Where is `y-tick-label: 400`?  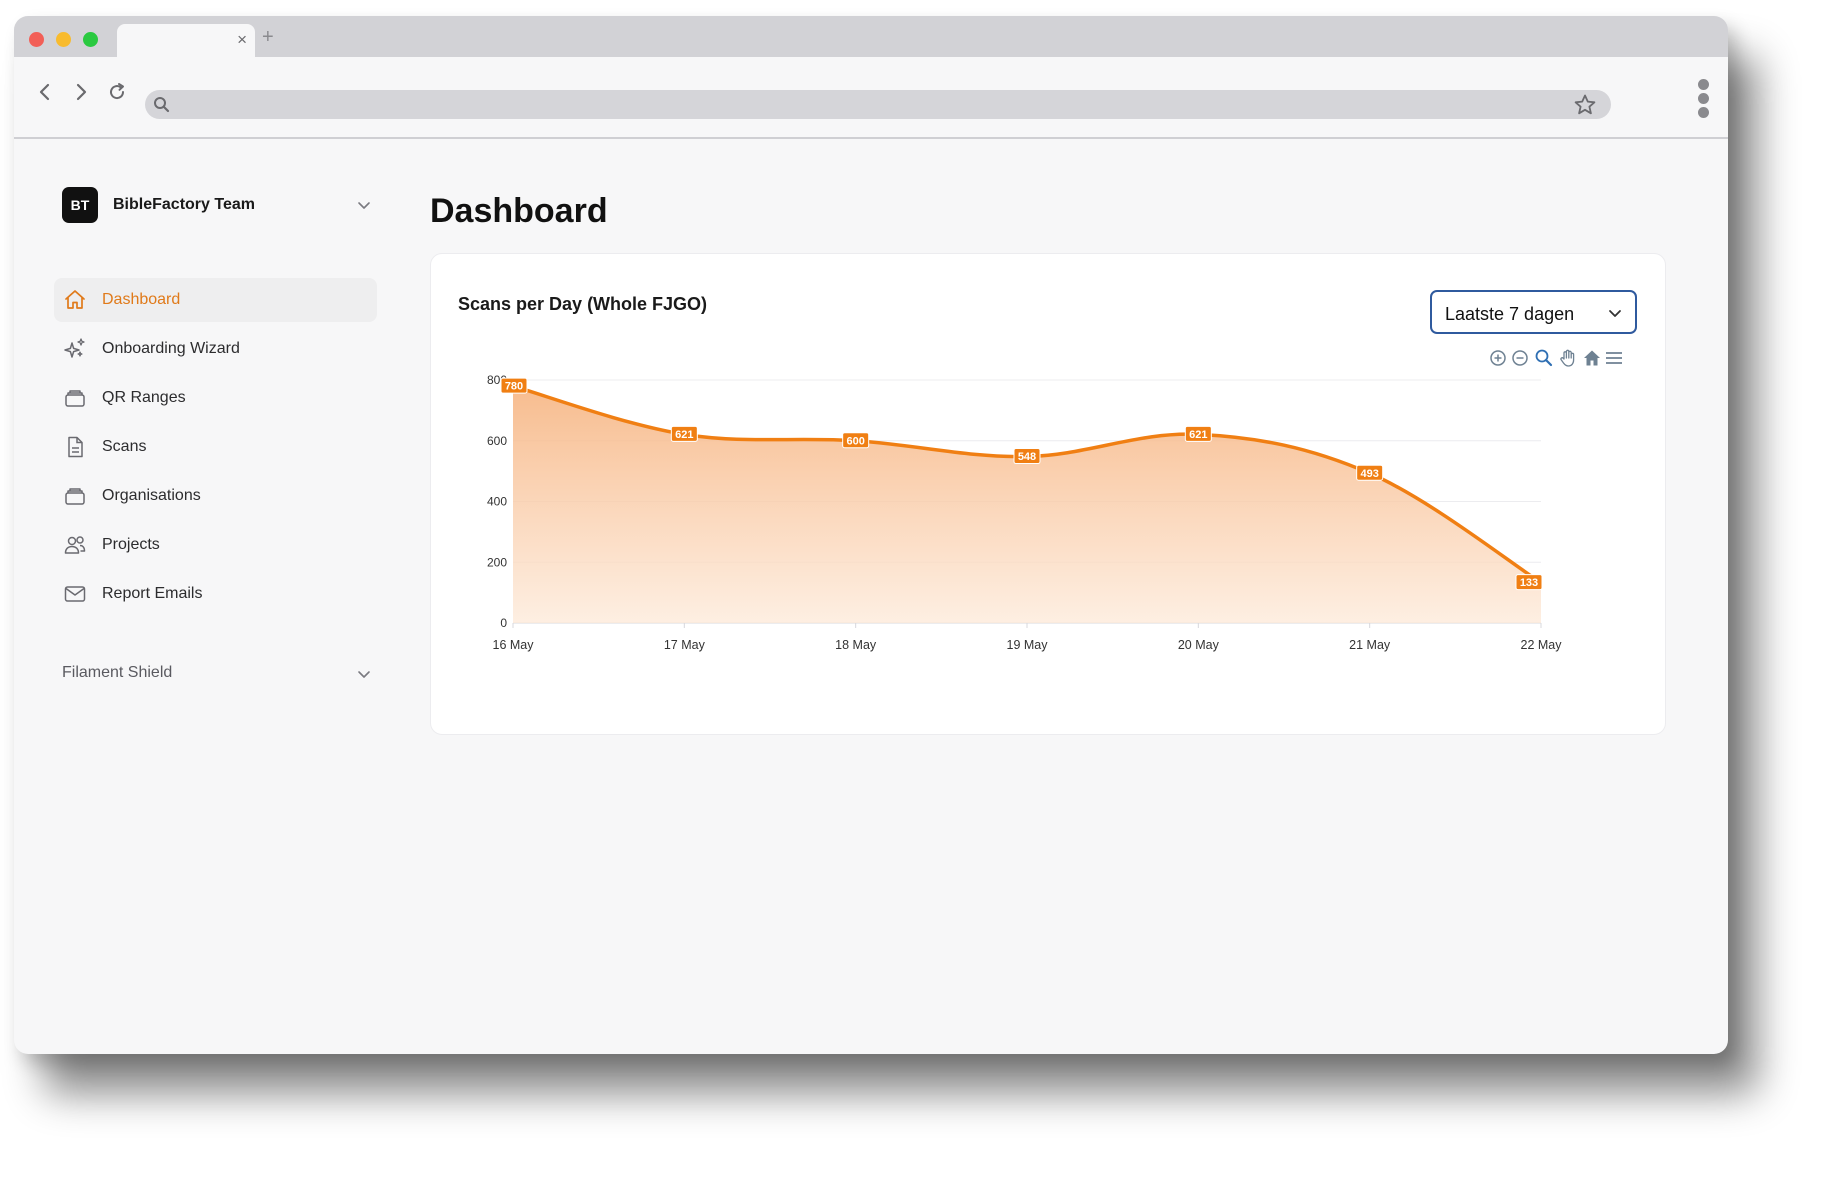 y-tick-label: 400 is located at coordinates (497, 502).